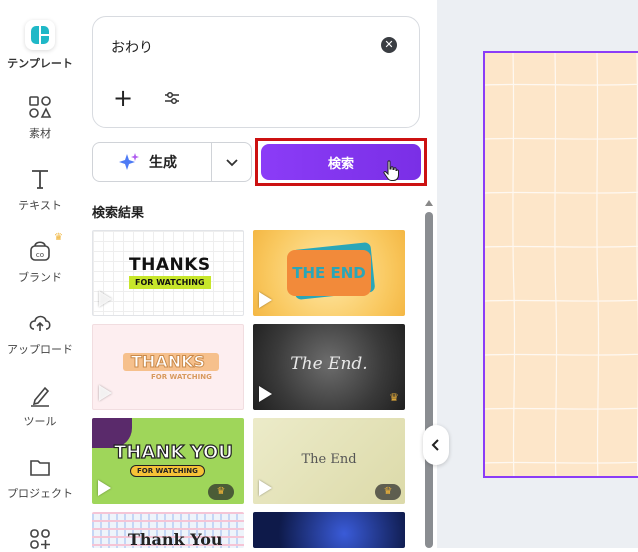  Describe the element at coordinates (40, 63) in the screenshot. I see `rail-label-templates: テンプレート` at that location.